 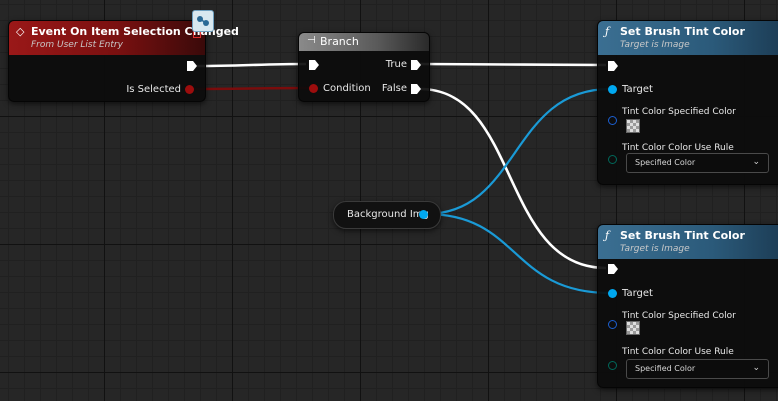 What do you see at coordinates (679, 316) in the screenshot?
I see `set-tint-2-specified-color-label: Tint Color Specified Color` at bounding box center [679, 316].